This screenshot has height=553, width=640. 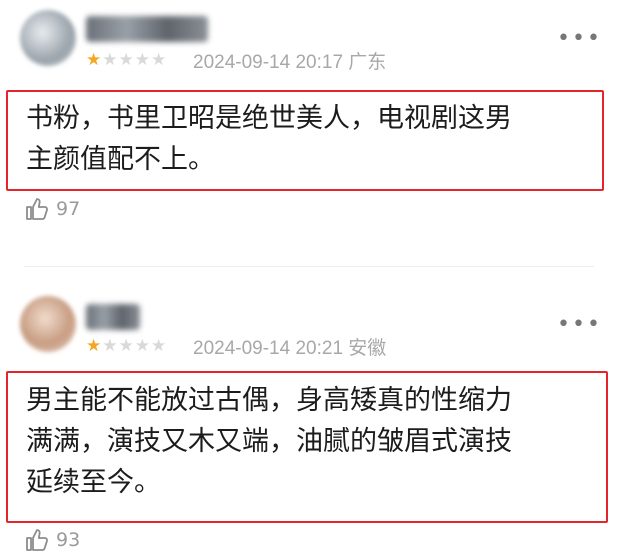 I want to click on comment-location: 安徽, so click(x=367, y=348).